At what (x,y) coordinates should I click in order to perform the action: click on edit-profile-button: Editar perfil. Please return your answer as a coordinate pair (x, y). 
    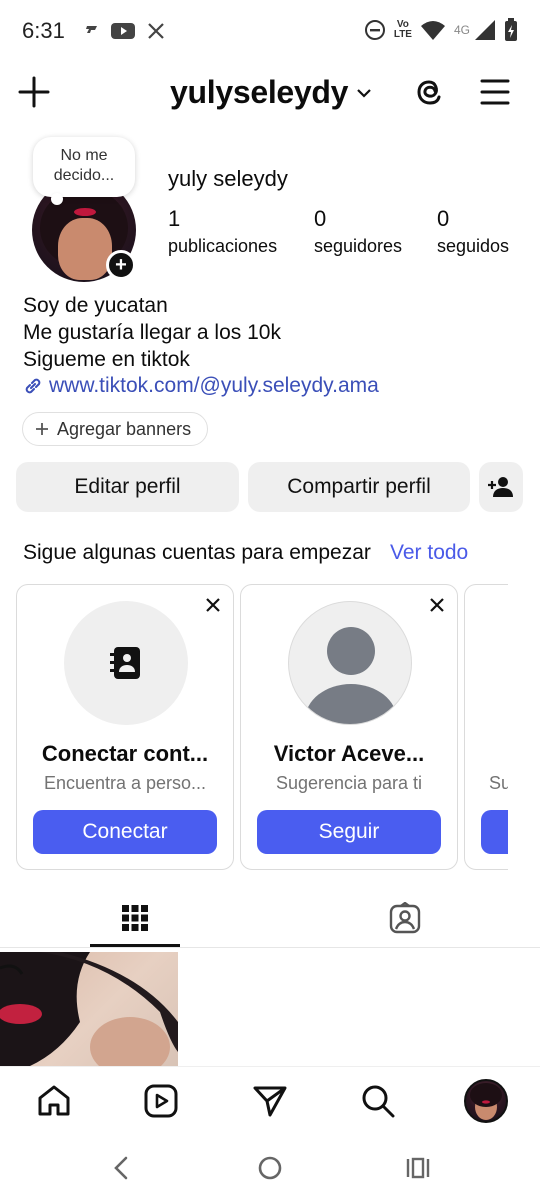
    Looking at the image, I should click on (127, 487).